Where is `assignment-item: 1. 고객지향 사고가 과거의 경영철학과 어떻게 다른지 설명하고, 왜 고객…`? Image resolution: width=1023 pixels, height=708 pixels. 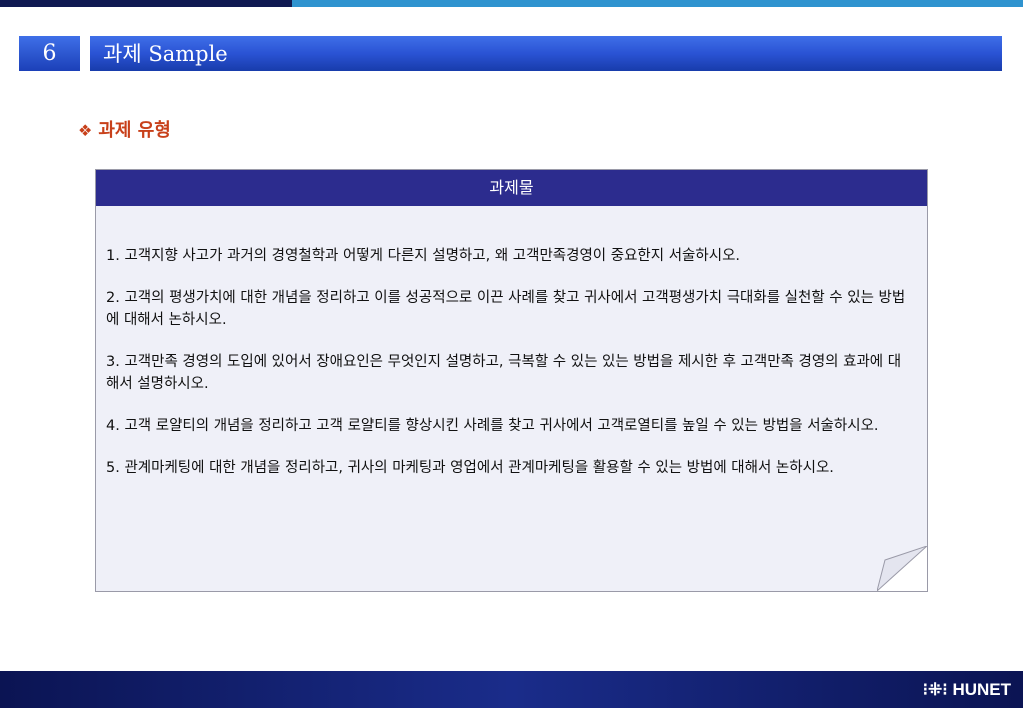 assignment-item: 1. 고객지향 사고가 과거의 경영철학과 어떻게 다른지 설명하고, 왜 고객… is located at coordinates (423, 256).